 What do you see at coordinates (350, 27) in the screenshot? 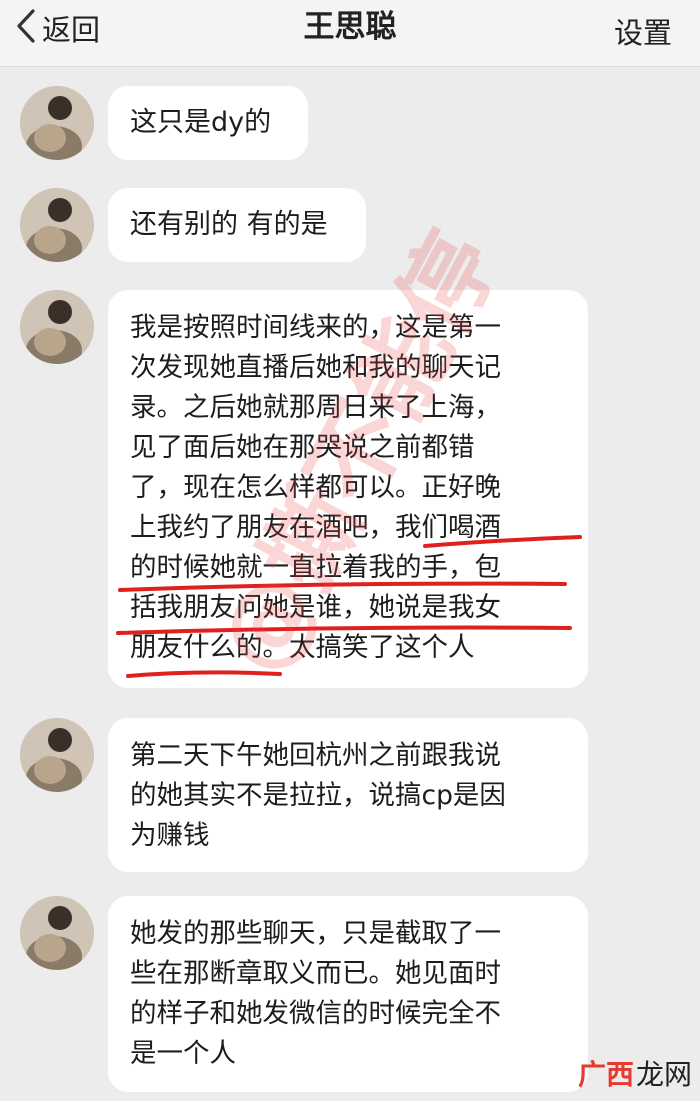
I see `page-title: 王思聪` at bounding box center [350, 27].